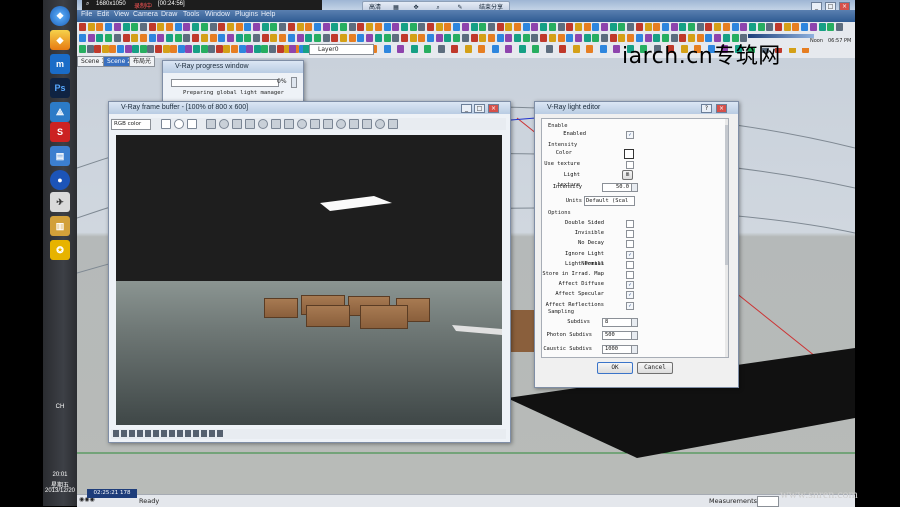 The image size is (900, 507). Describe the element at coordinates (131, 124) in the screenshot. I see `channel-select: RGB color` at that location.